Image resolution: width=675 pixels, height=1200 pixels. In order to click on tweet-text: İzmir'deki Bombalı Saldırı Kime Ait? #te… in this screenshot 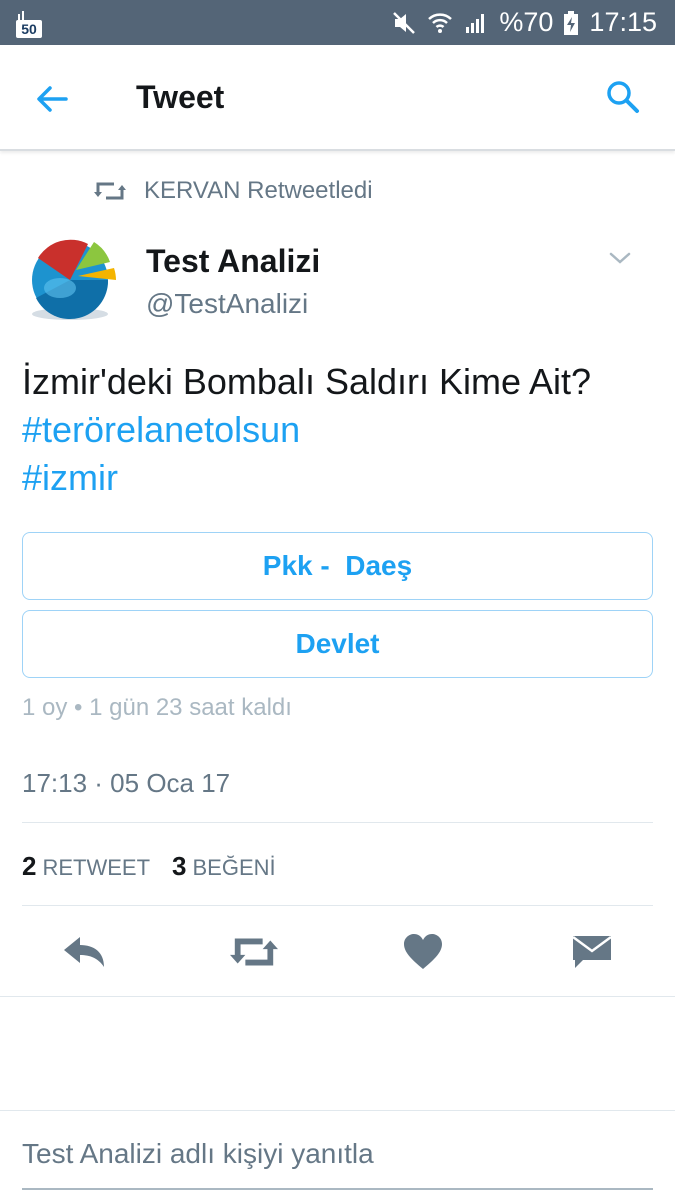, I will do `click(337, 430)`.